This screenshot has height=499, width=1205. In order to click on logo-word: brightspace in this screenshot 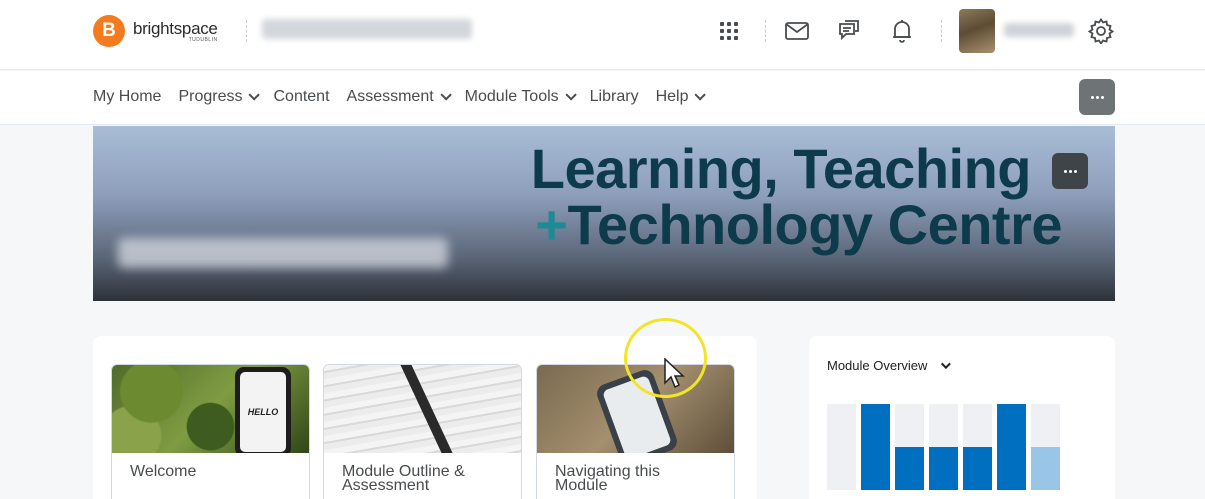, I will do `click(175, 28)`.